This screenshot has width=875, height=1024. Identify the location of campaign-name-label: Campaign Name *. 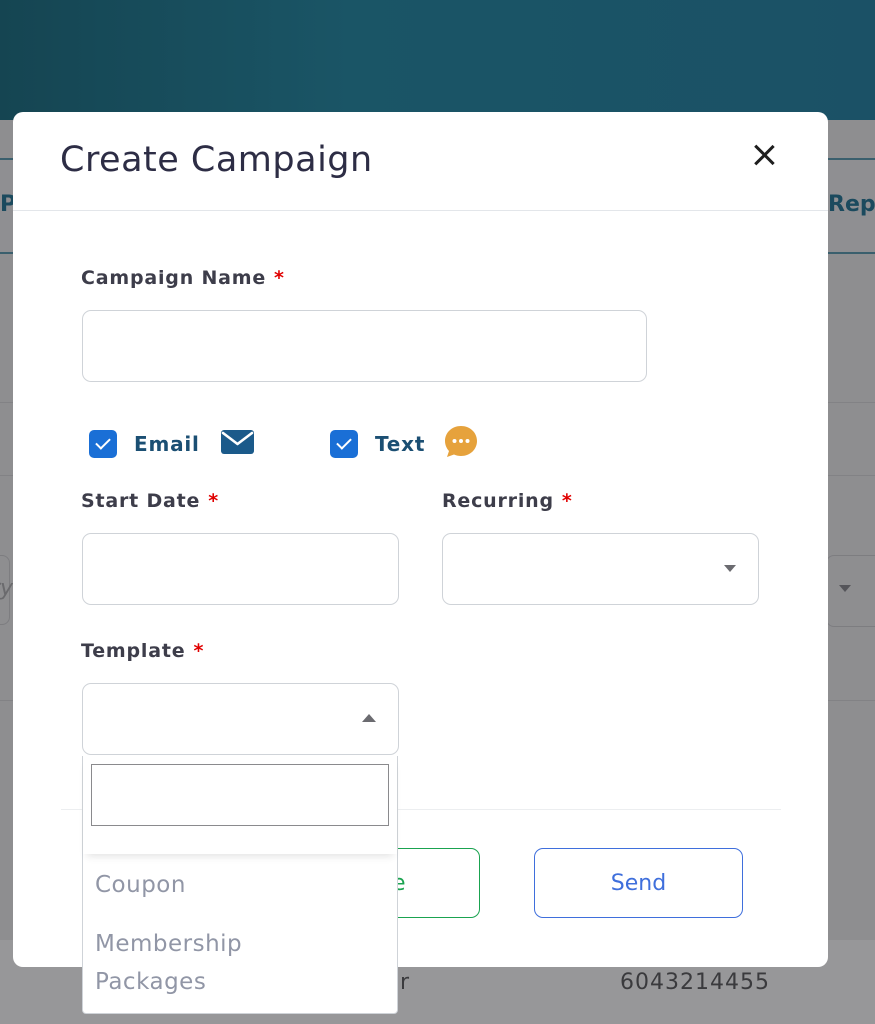
(183, 278).